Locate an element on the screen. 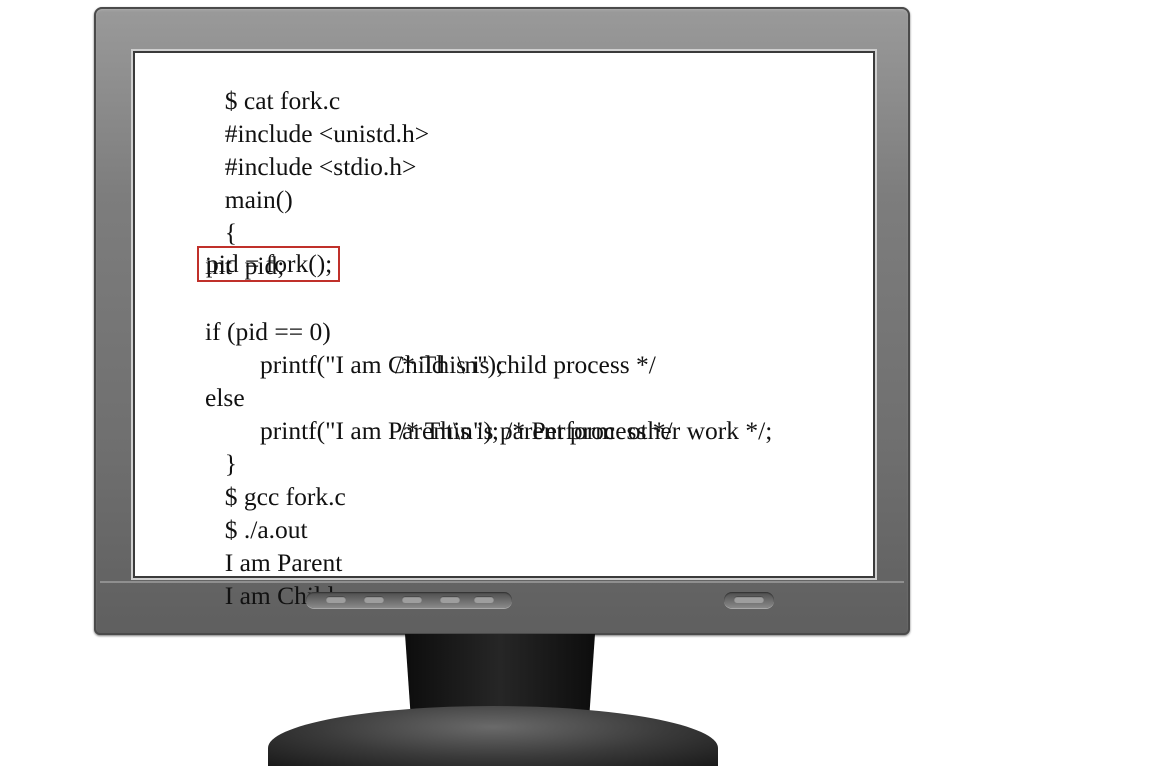 This screenshot has height=766, width=1152. code-line: I am Child is located at coordinates (295, 578).